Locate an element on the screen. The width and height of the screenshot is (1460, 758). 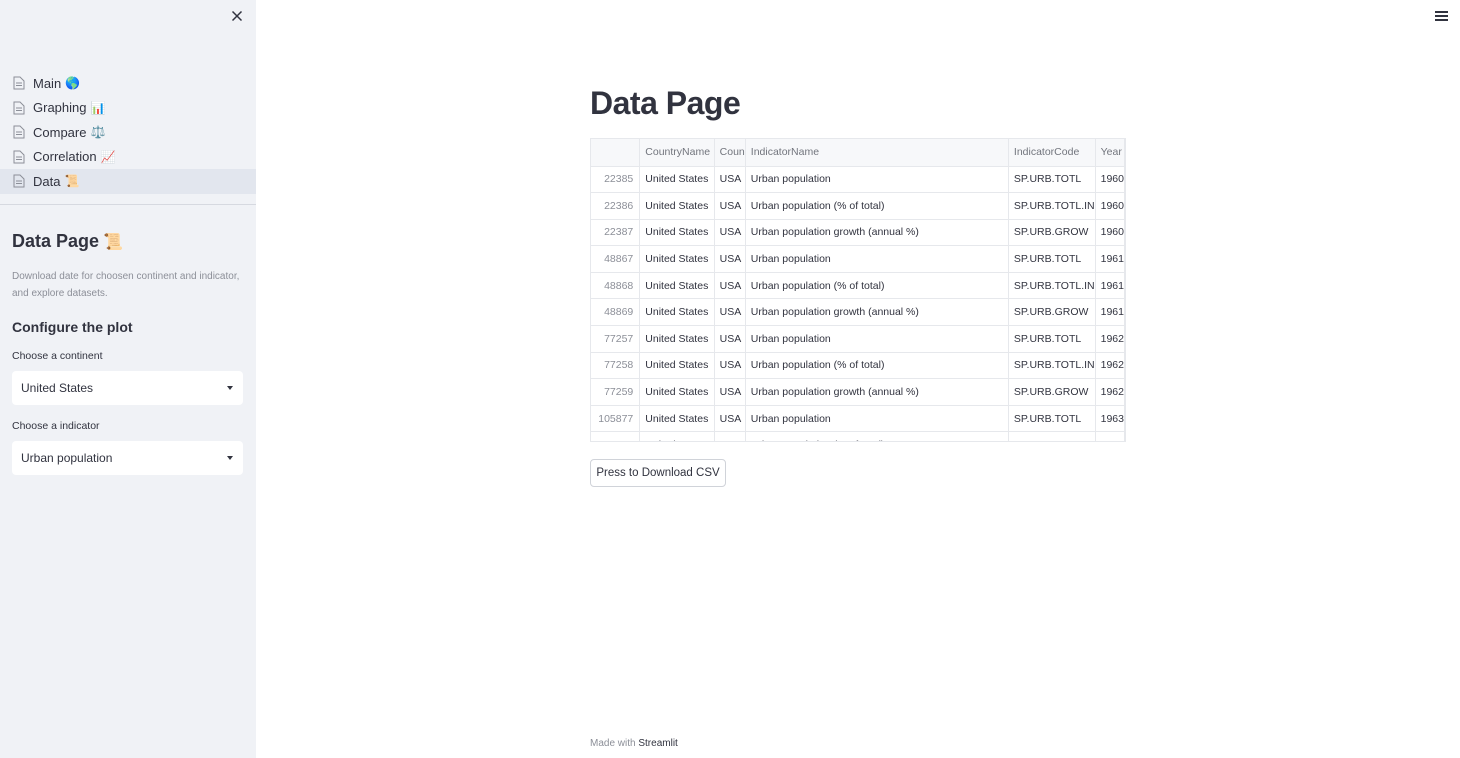
row-index-cell: 48867 is located at coordinates (616, 259).